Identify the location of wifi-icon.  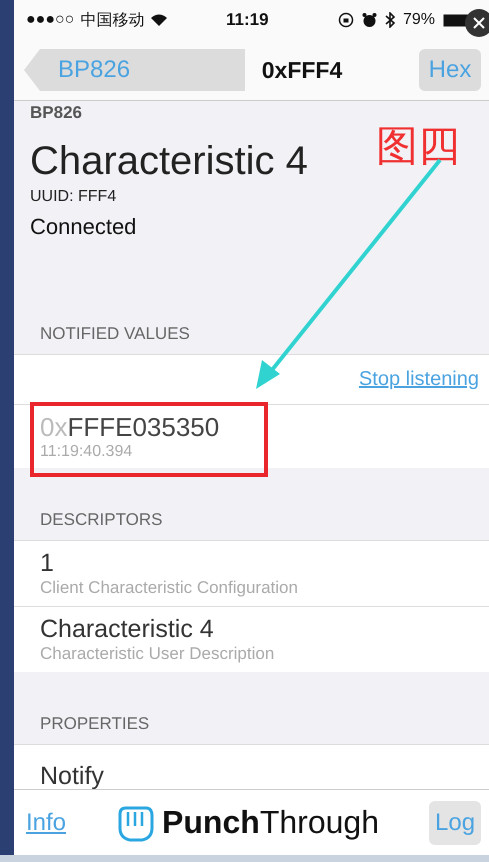
(159, 20).